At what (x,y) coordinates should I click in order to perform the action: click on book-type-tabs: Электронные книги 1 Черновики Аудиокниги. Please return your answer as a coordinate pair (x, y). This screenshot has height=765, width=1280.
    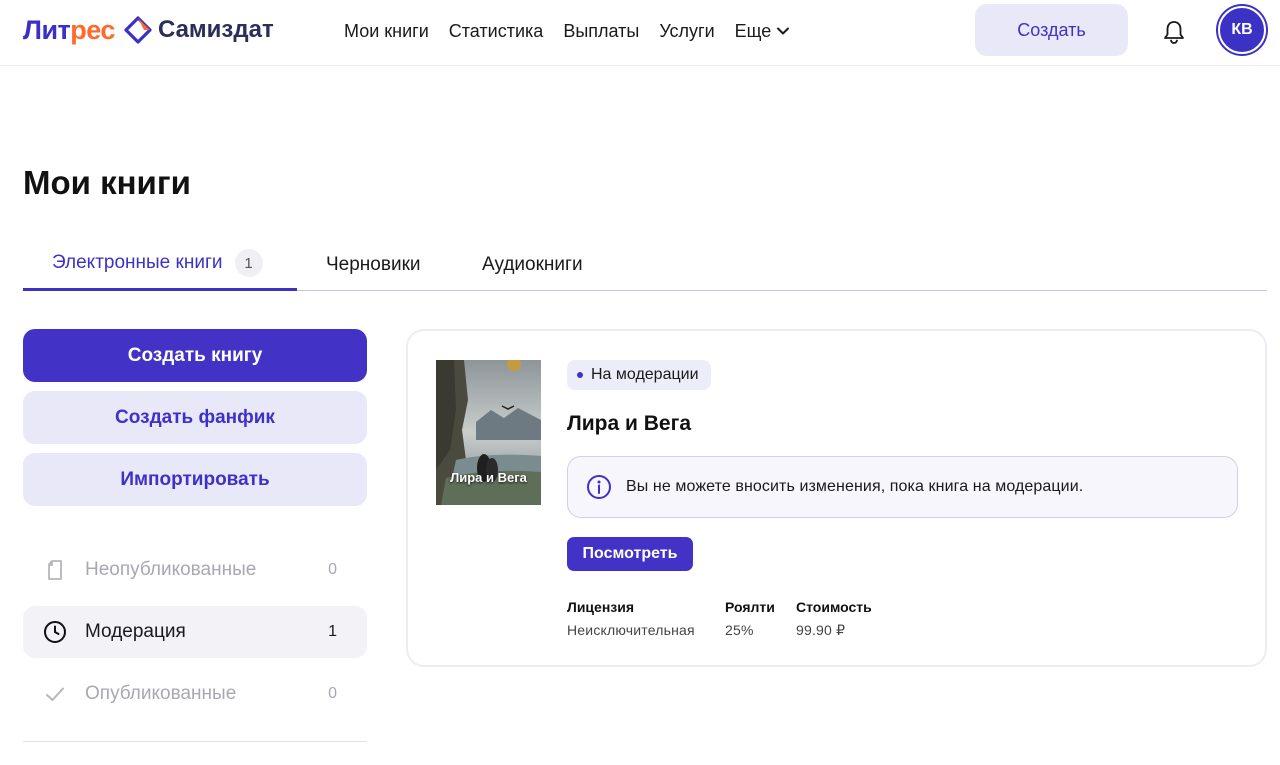
    Looking at the image, I should click on (645, 264).